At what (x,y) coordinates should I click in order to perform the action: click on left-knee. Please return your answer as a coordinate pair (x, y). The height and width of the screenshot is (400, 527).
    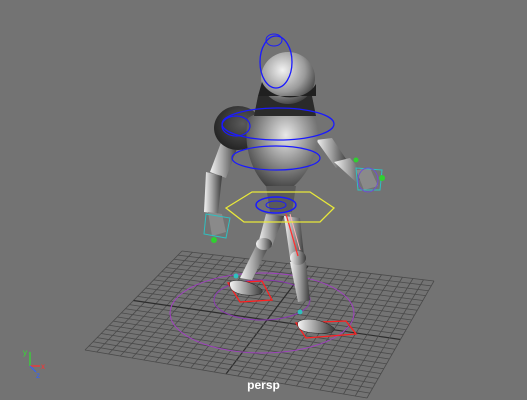
    Looking at the image, I should click on (264, 244).